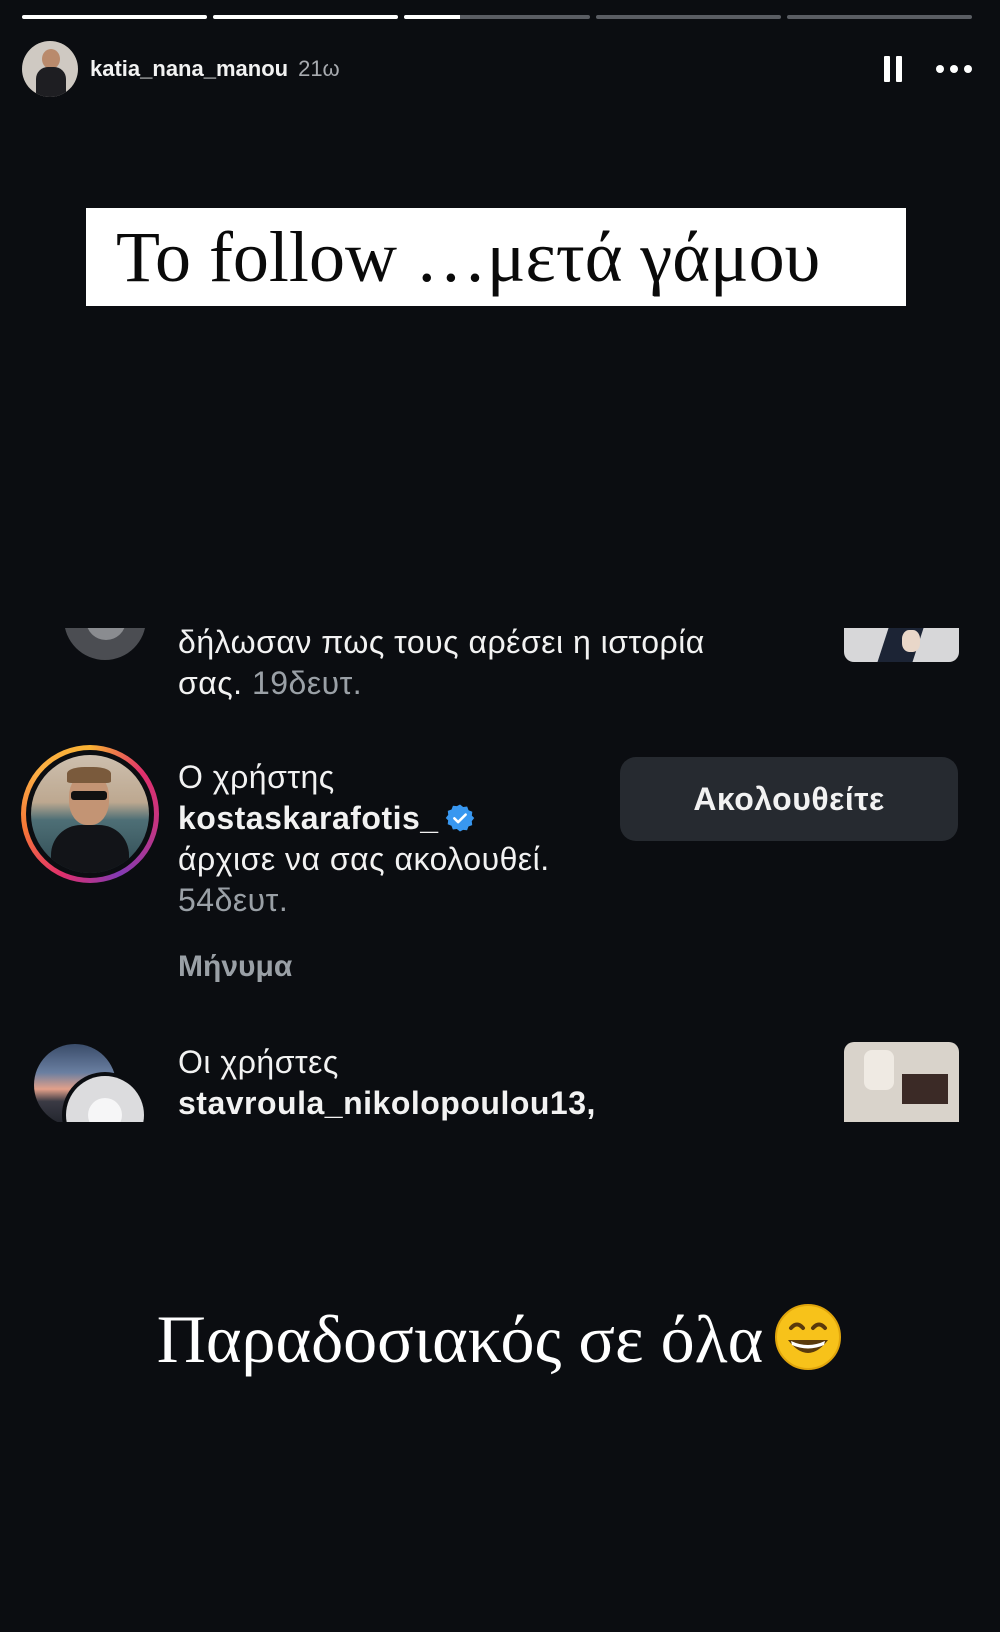  I want to click on verified-badge-icon, so click(459, 818).